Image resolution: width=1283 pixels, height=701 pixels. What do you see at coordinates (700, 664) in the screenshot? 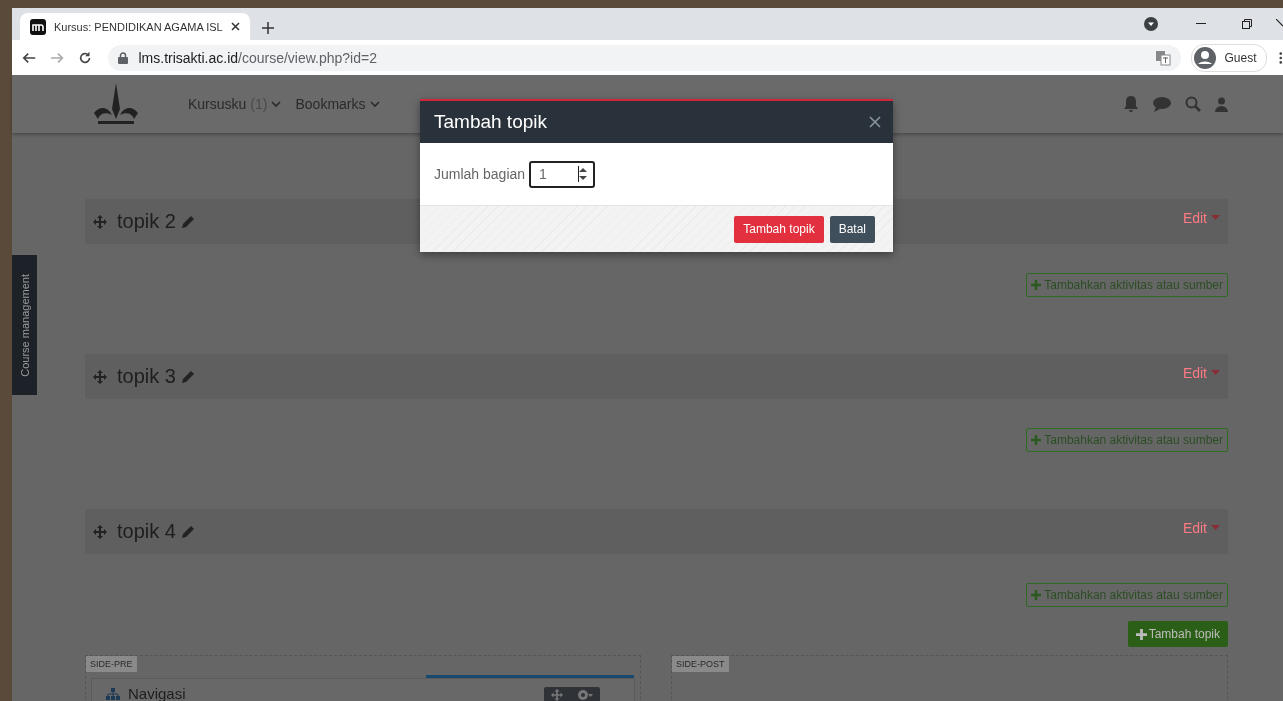
I see `region-label: SIDE-POST` at bounding box center [700, 664].